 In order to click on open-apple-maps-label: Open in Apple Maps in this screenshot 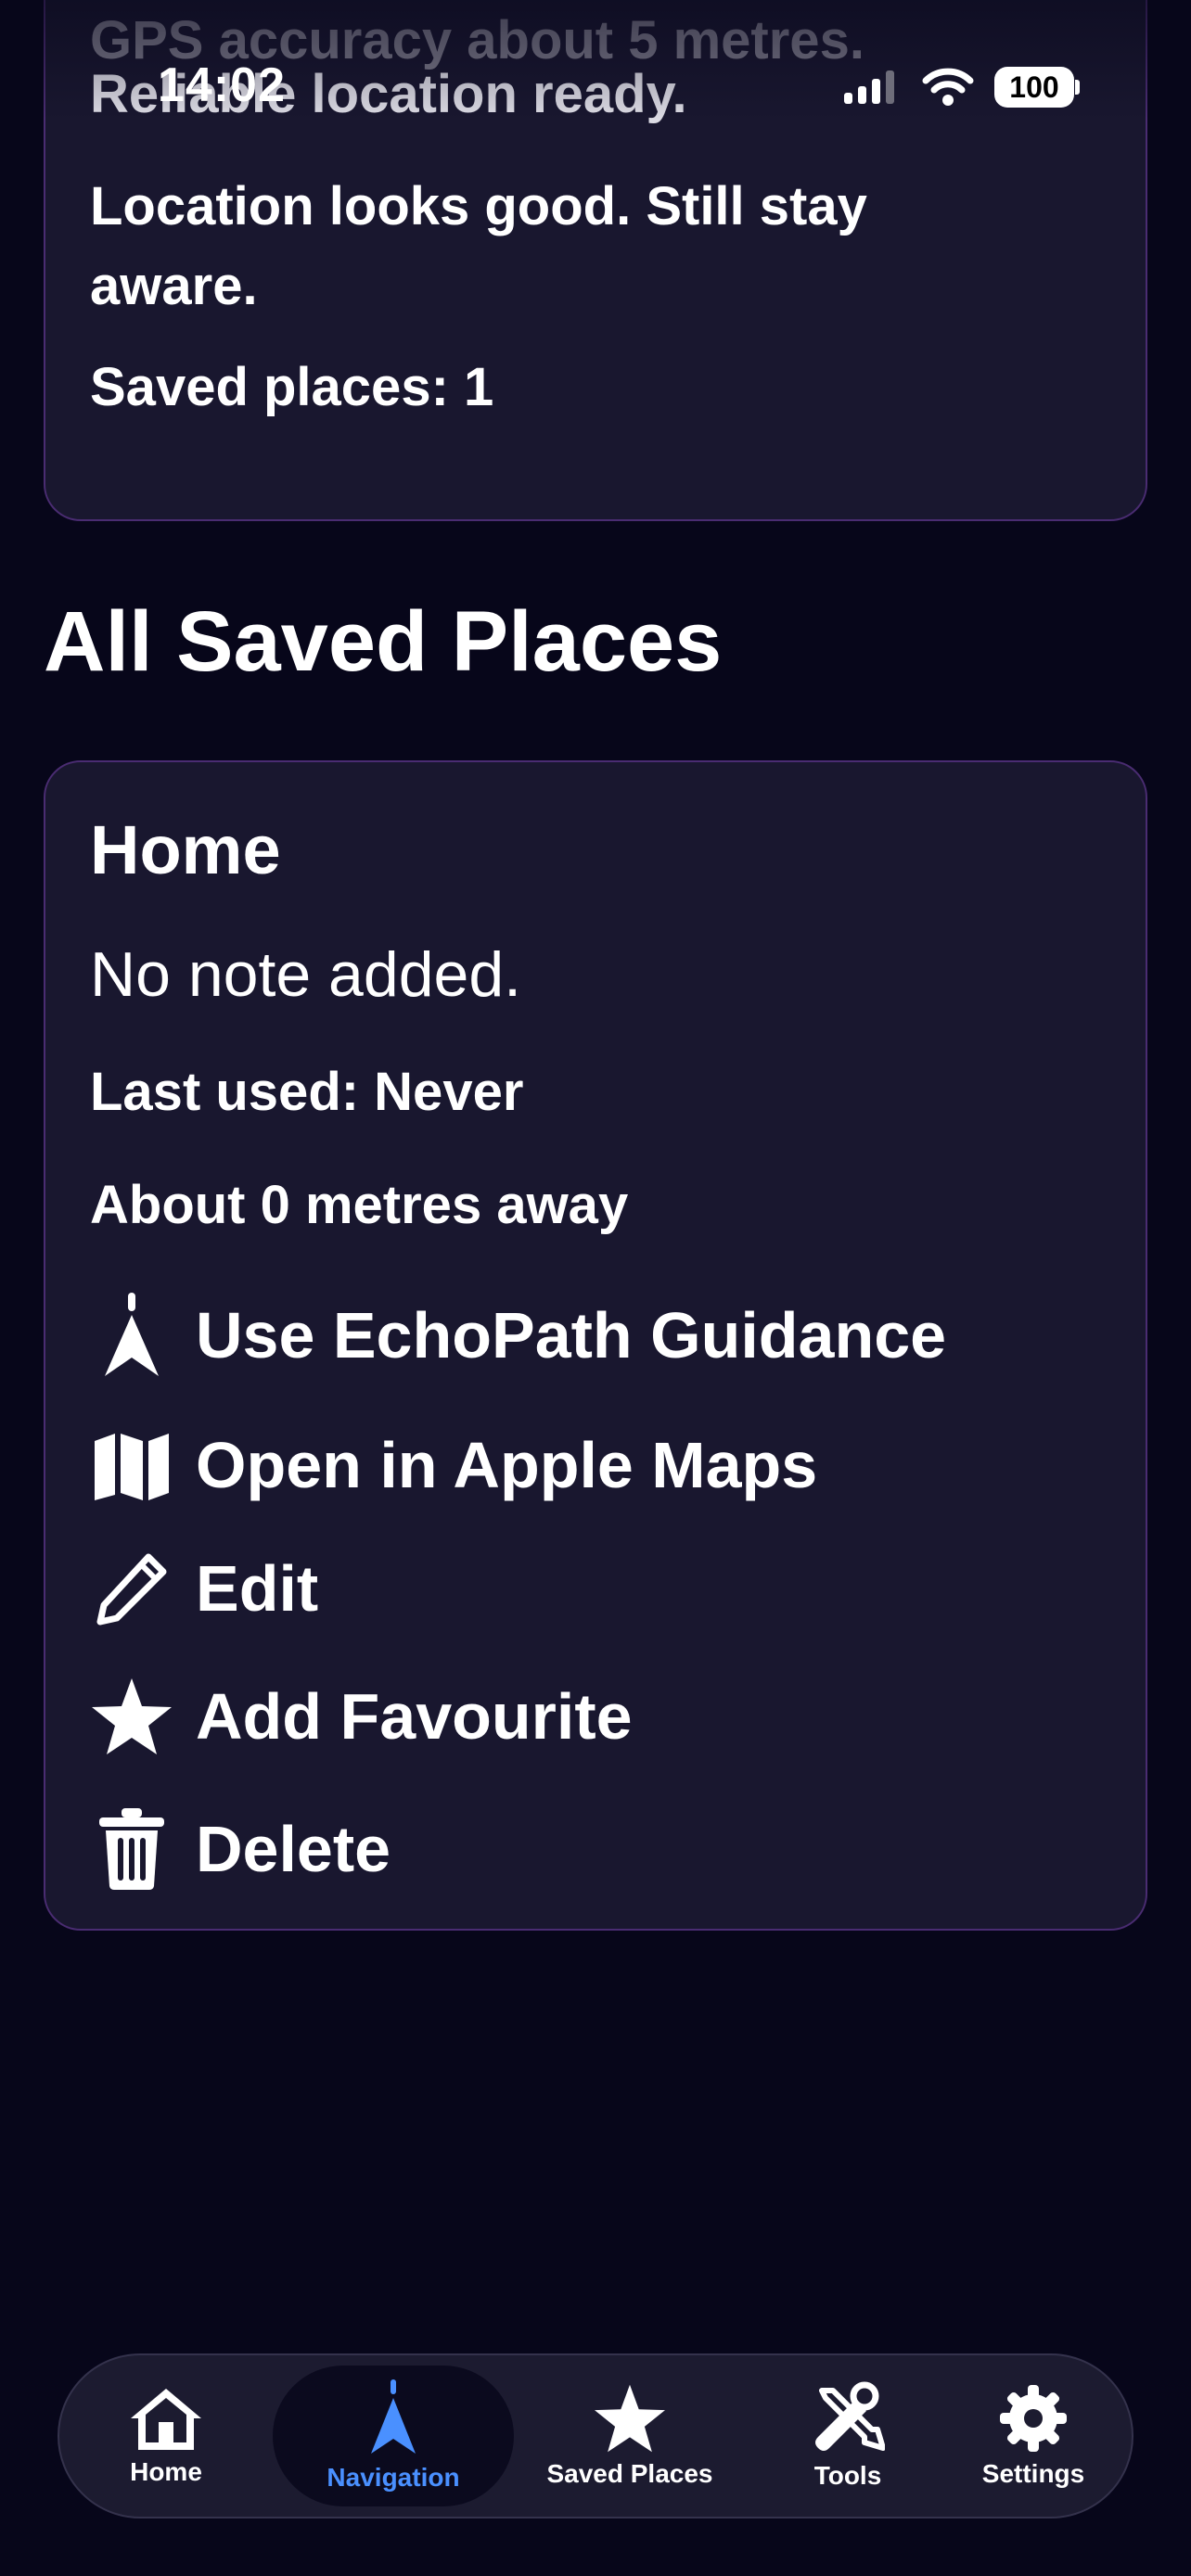, I will do `click(507, 1465)`.